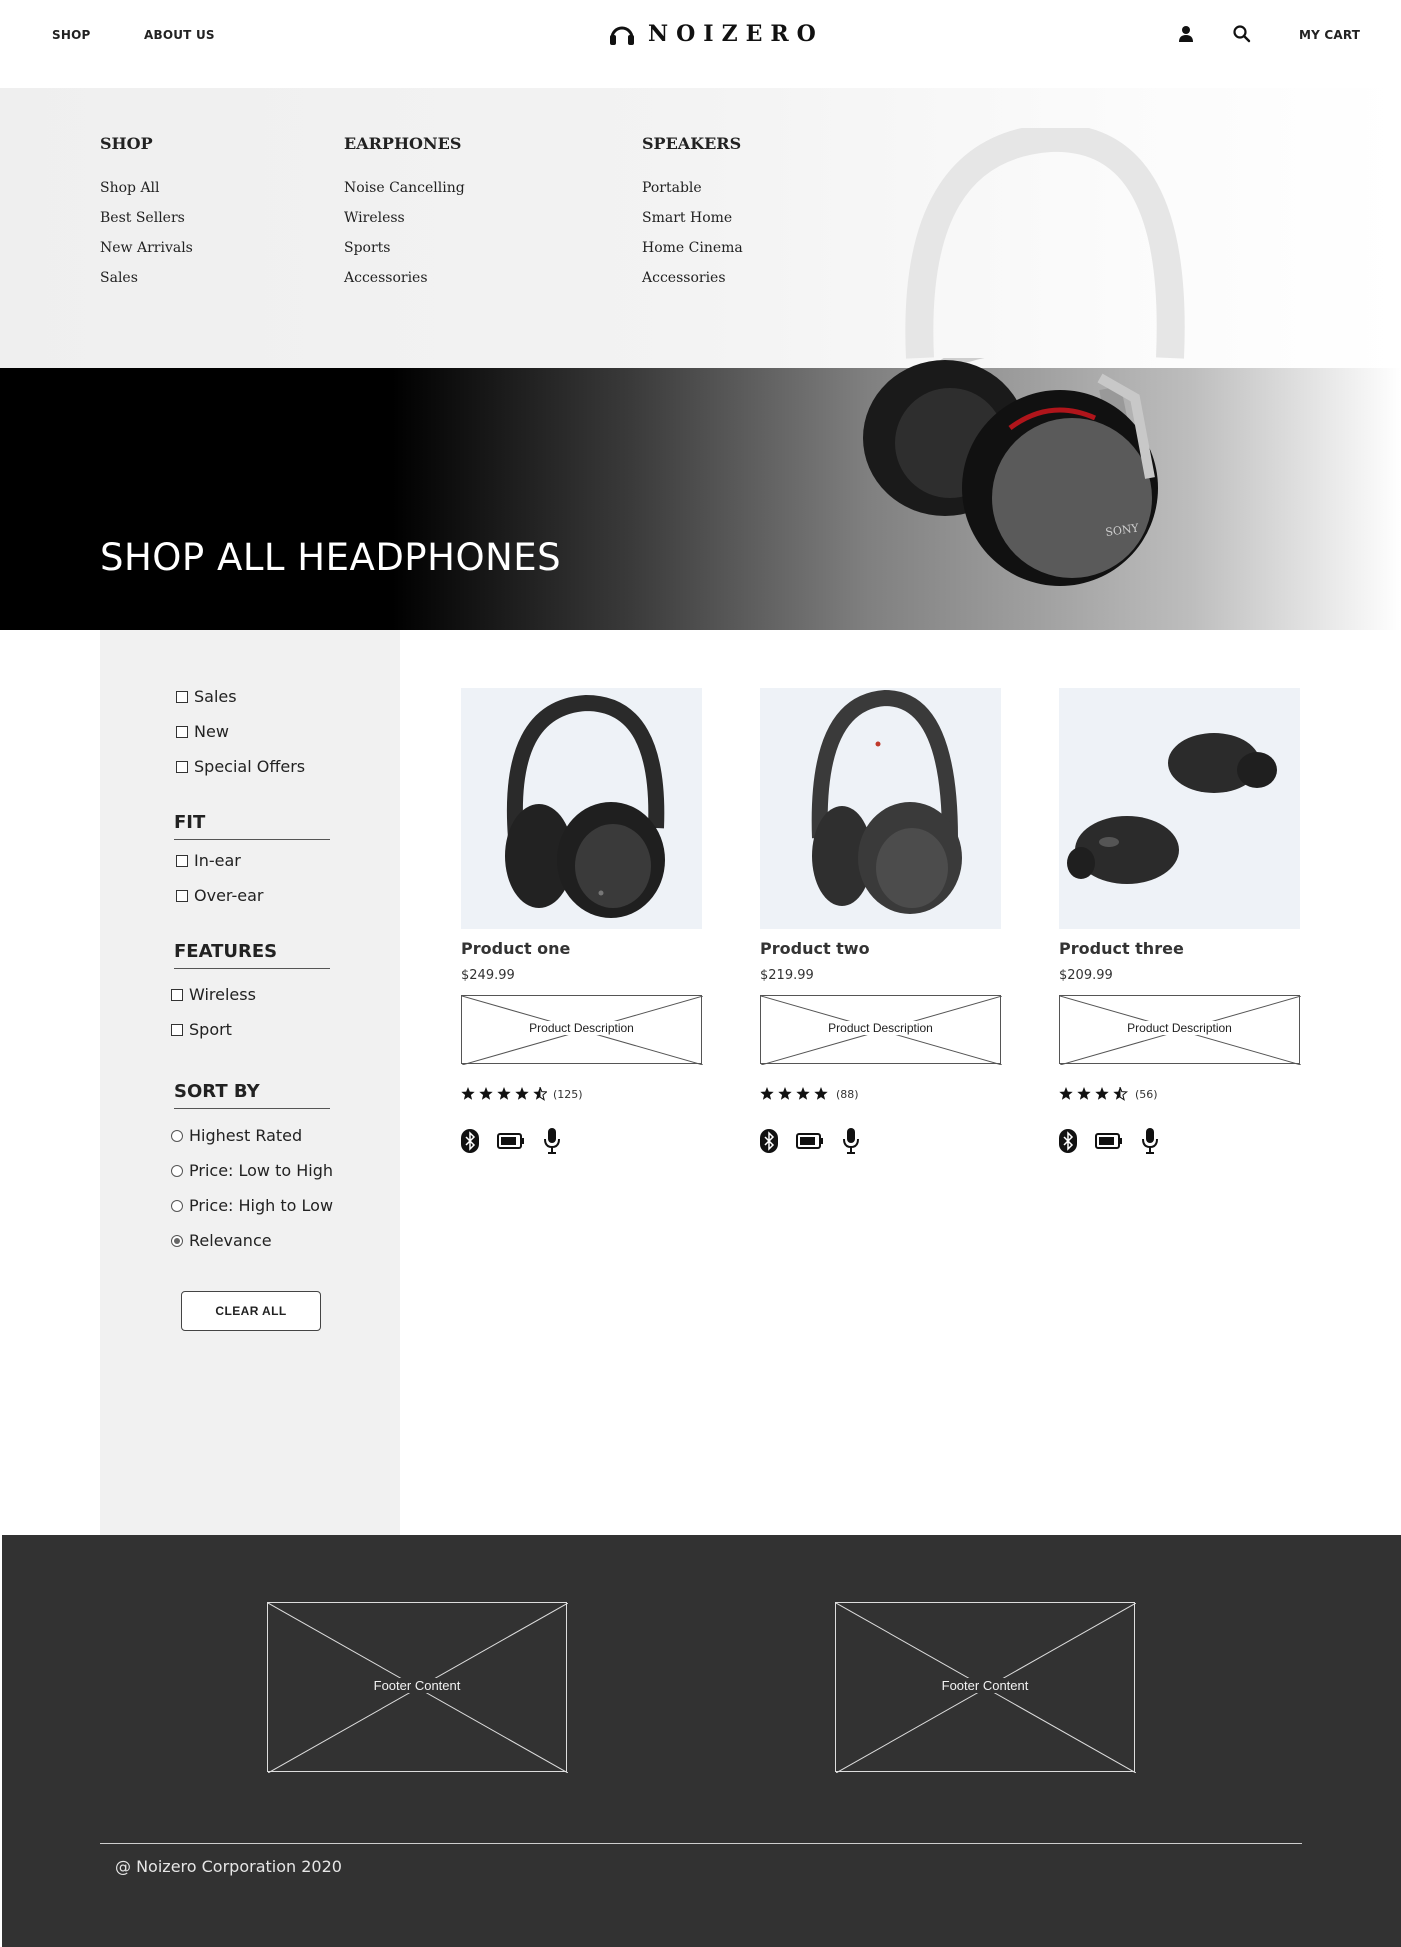 This screenshot has height=1947, width=1401. Describe the element at coordinates (581, 948) in the screenshot. I see `product-name: Product one` at that location.